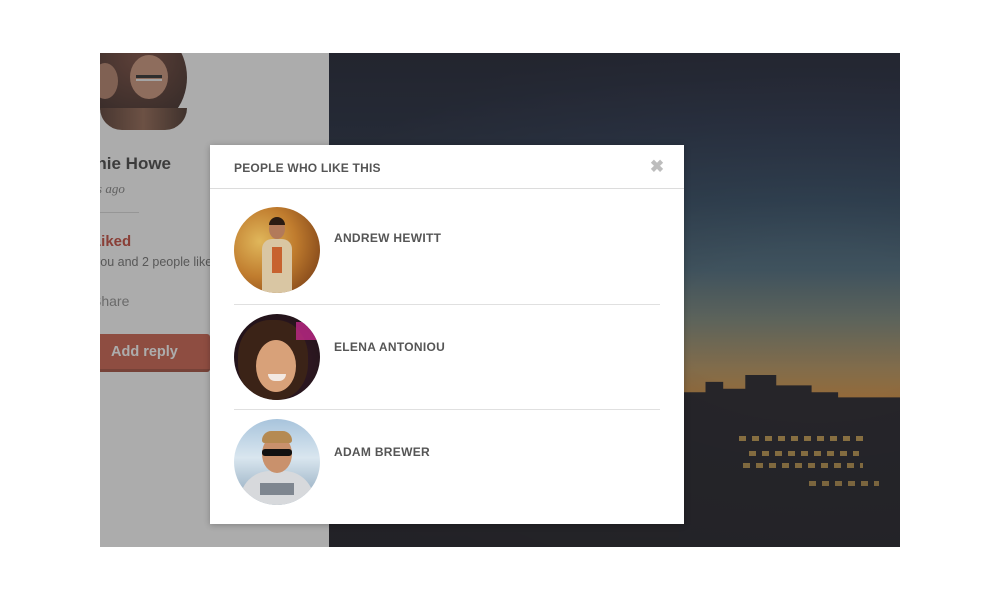 The width and height of the screenshot is (1000, 600). Describe the element at coordinates (447, 356) in the screenshot. I see `list-item: ELENA ANTONIOU` at that location.